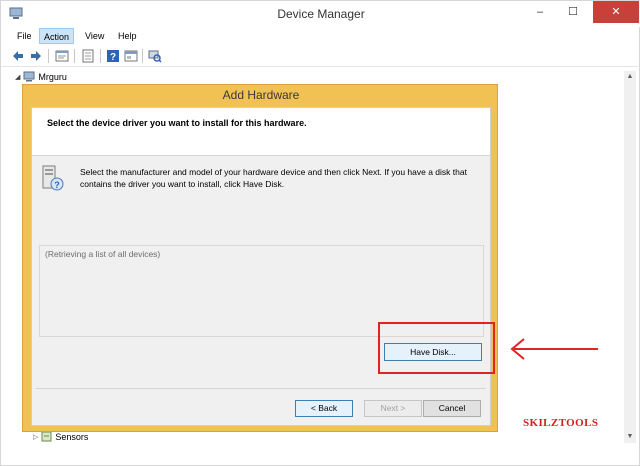 The height and width of the screenshot is (466, 640). Describe the element at coordinates (24, 36) in the screenshot. I see `menu-file: File` at that location.